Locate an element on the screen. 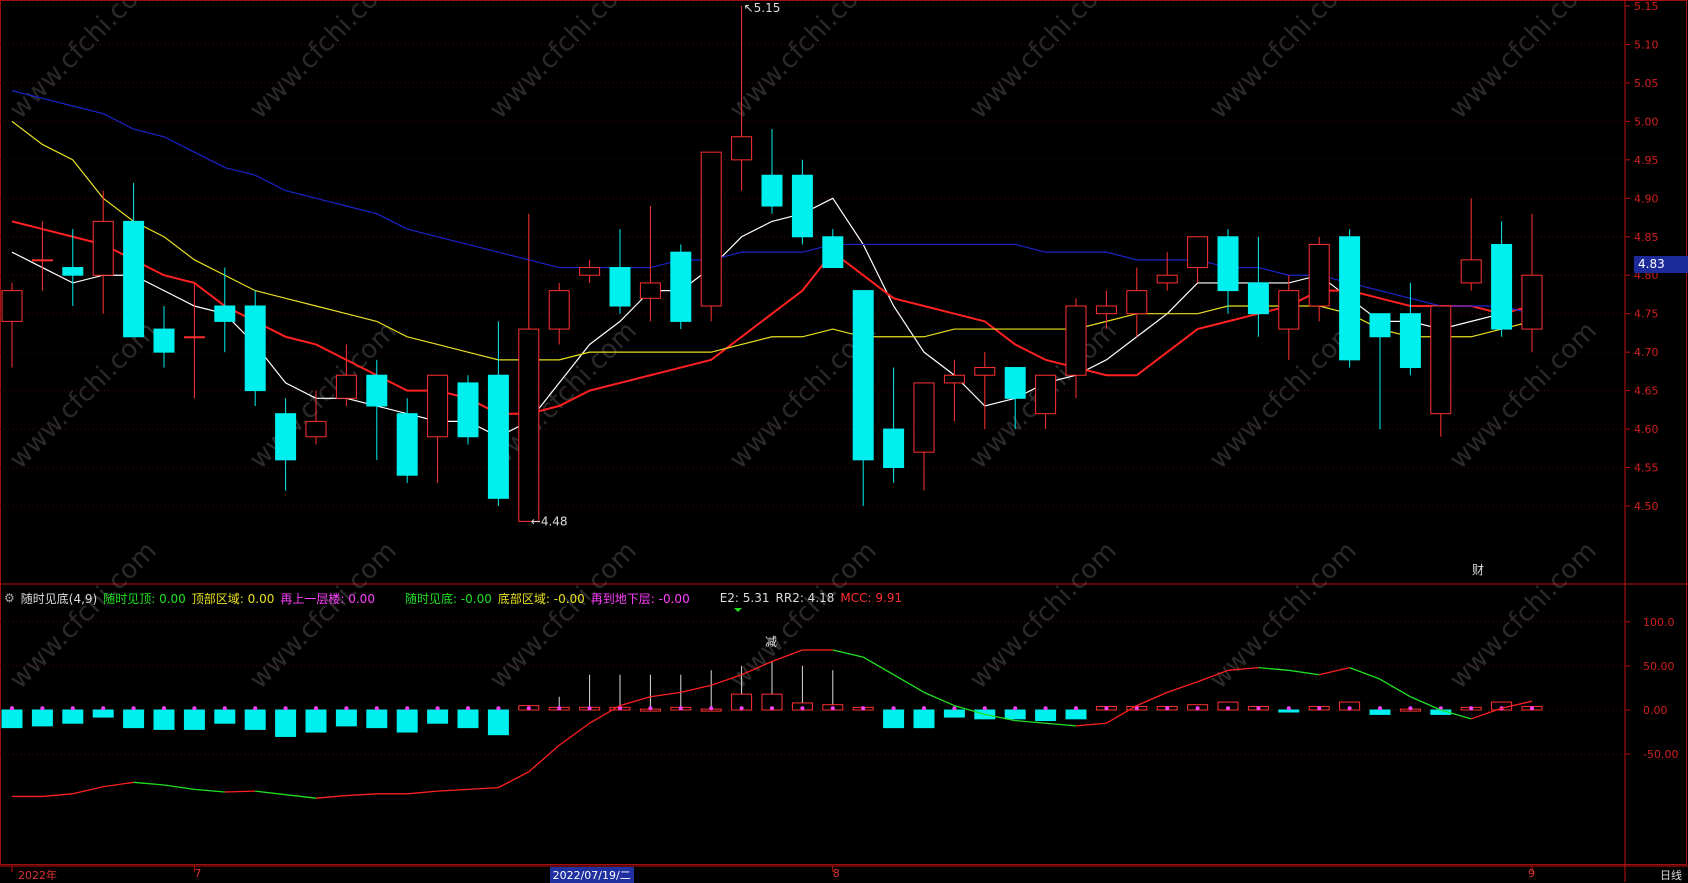 The width and height of the screenshot is (1688, 883). price-tick-label: 5.05 is located at coordinates (1646, 83).